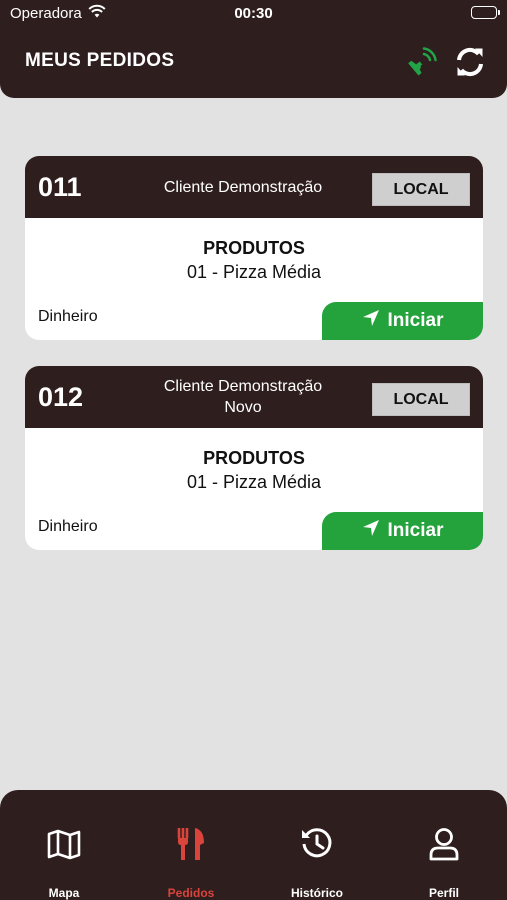 This screenshot has width=507, height=900. Describe the element at coordinates (421, 65) in the screenshot. I see `gps-signal-icon` at that location.